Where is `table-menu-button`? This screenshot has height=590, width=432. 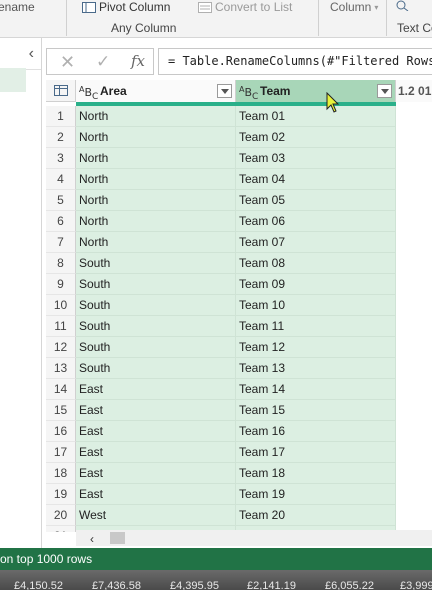
table-menu-button is located at coordinates (61, 91).